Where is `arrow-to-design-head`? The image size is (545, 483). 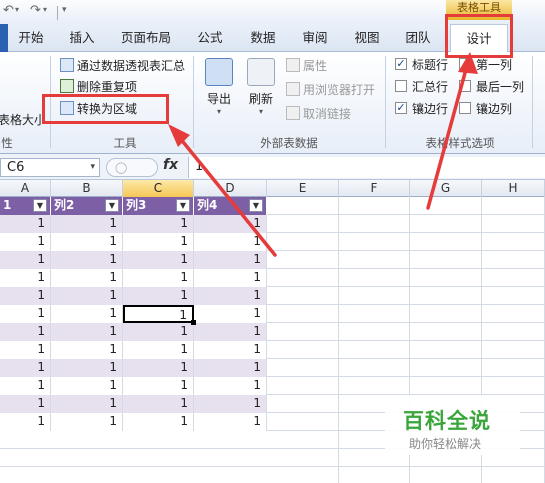 arrow-to-design-head is located at coordinates (468, 63).